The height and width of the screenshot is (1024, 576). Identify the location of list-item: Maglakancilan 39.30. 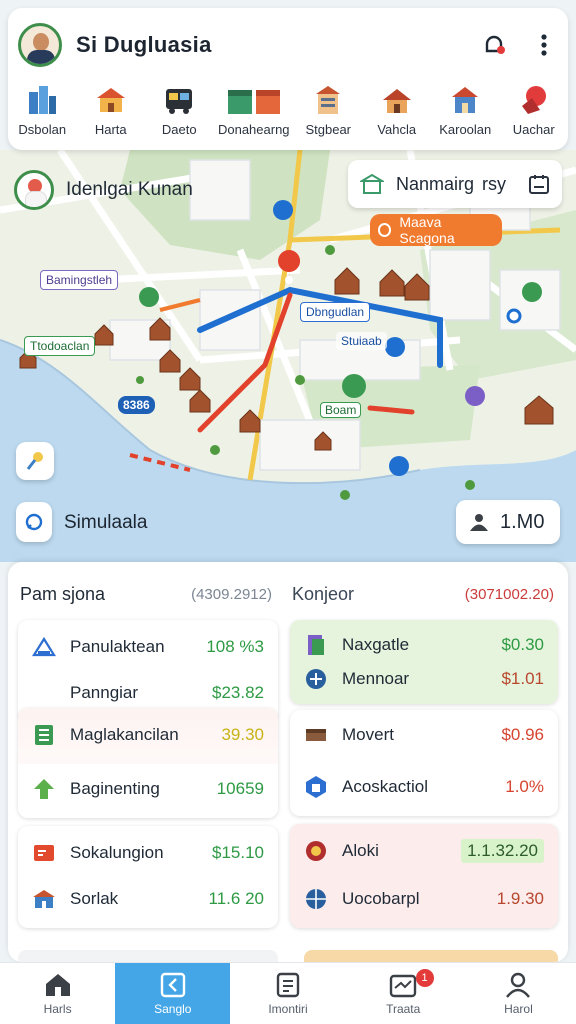
(148, 735).